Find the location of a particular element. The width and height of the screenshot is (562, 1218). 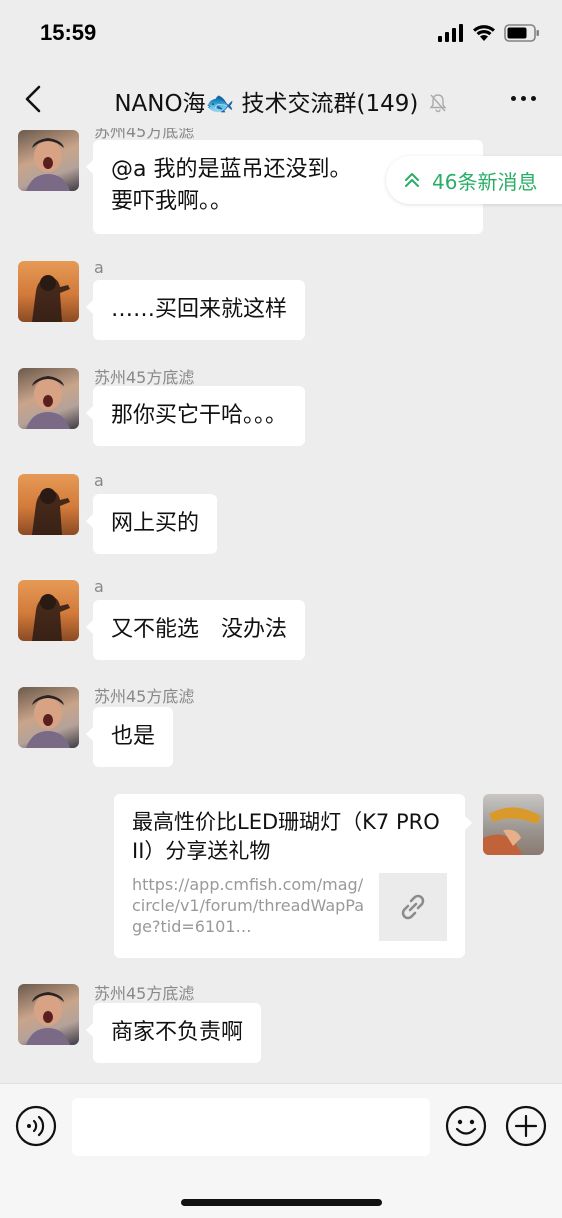

emoji-button is located at coordinates (466, 1126).